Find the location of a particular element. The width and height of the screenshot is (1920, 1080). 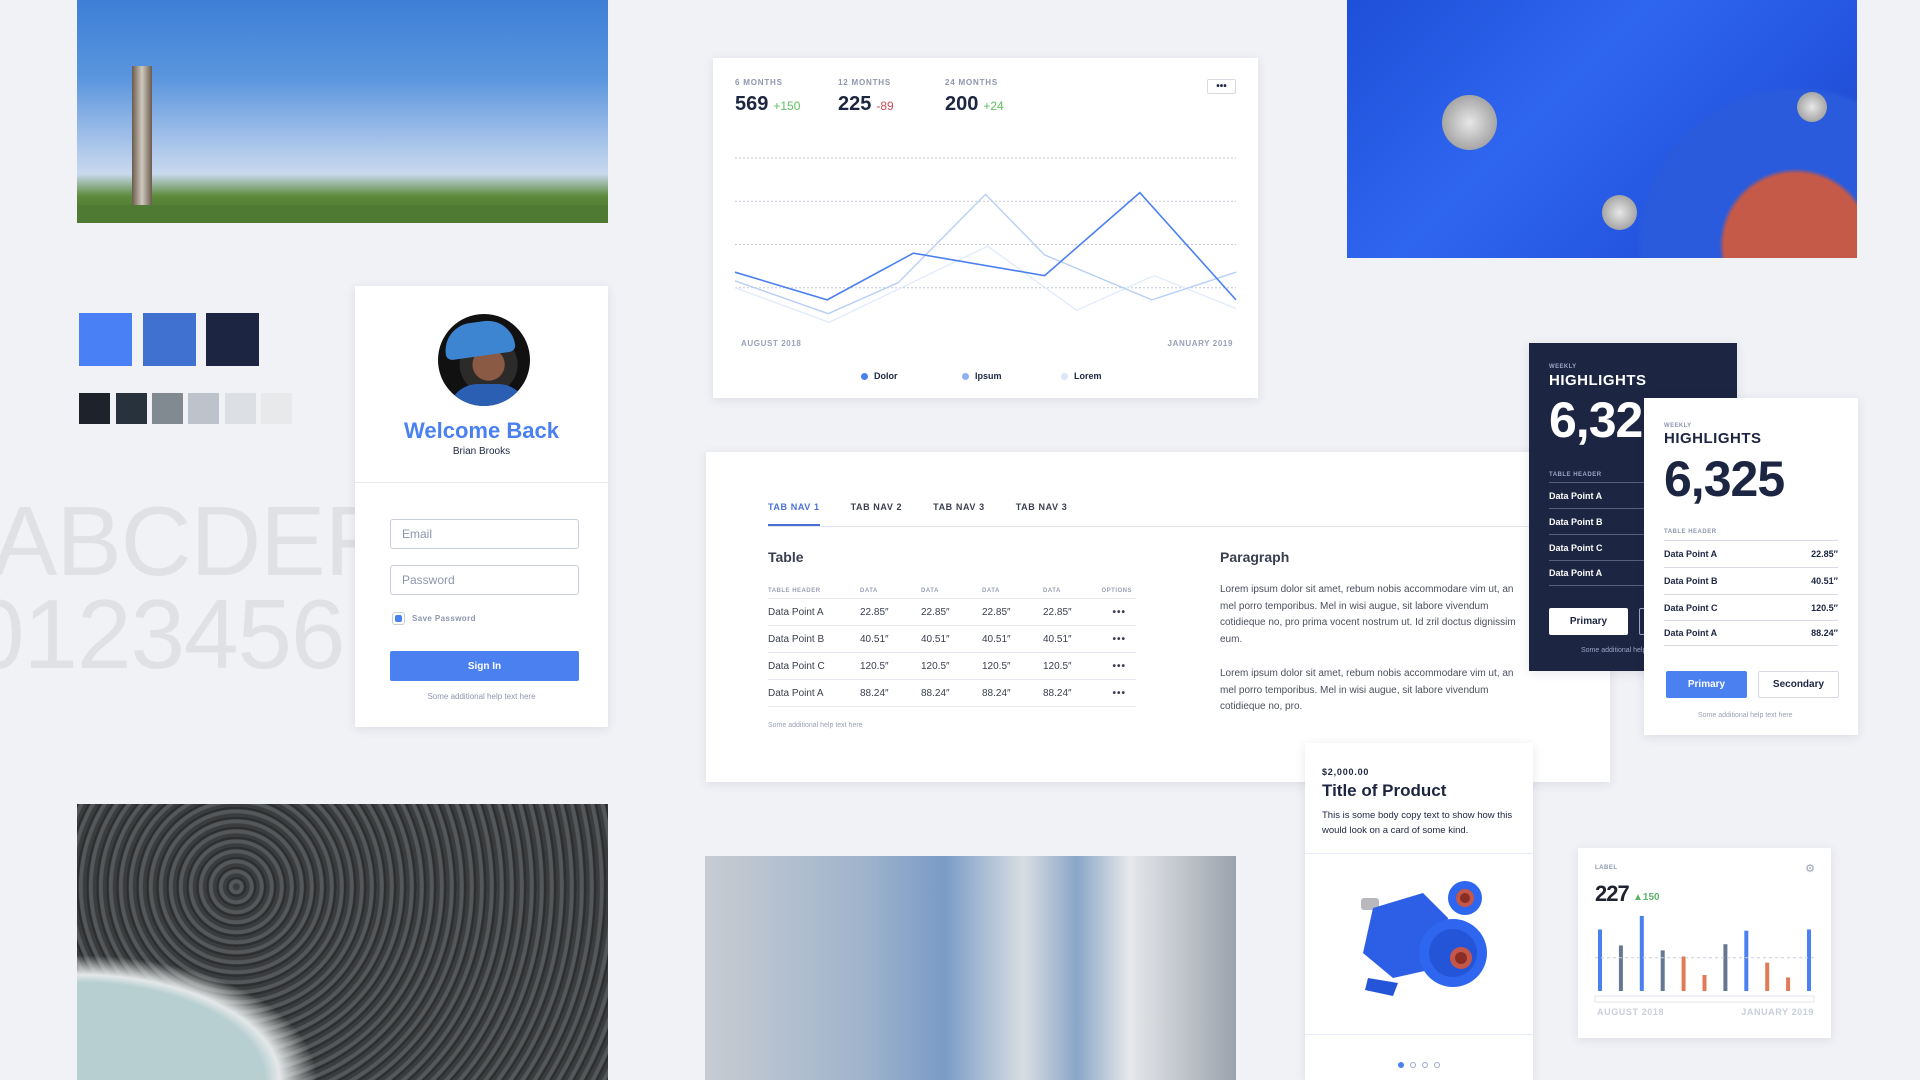

legend-item-ipsum: Ipsum is located at coordinates (982, 376).